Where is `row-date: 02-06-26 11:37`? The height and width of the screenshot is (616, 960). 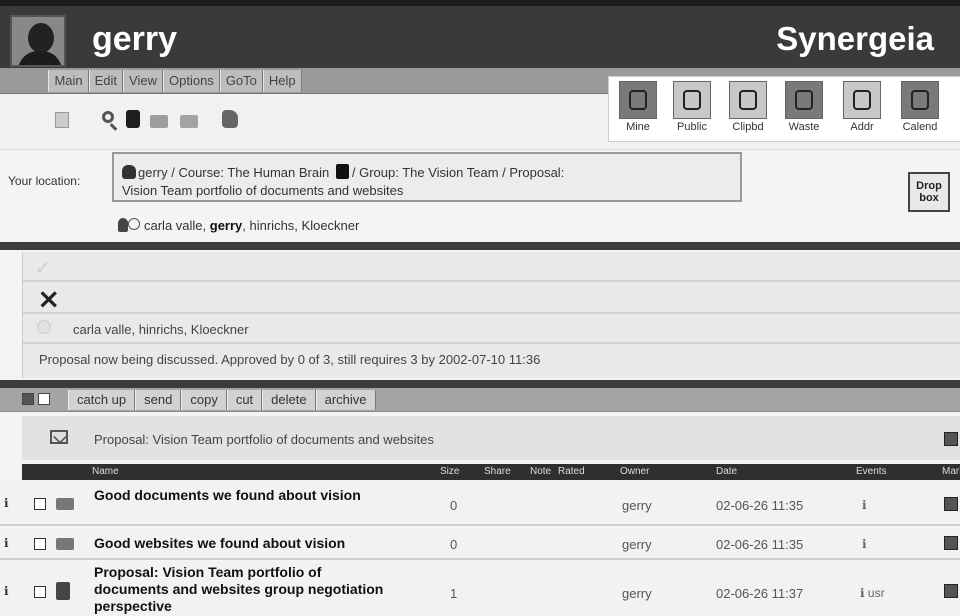 row-date: 02-06-26 11:37 is located at coordinates (760, 593).